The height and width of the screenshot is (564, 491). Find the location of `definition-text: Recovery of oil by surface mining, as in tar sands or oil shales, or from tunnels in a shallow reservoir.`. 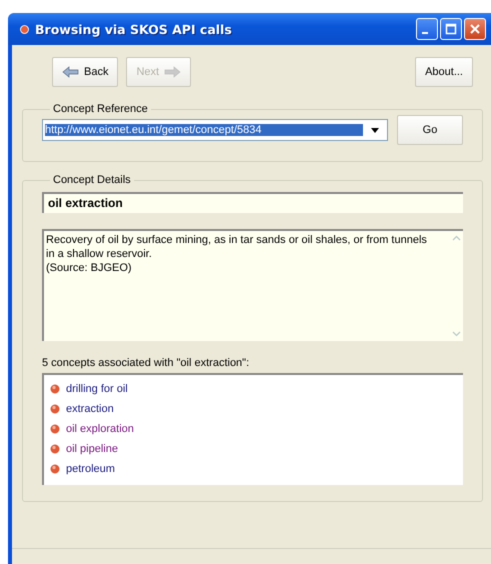

definition-text: Recovery of oil by surface mining, as in tar sands or oil shales, or from tunnels in a shallow reservoir. is located at coordinates (237, 247).